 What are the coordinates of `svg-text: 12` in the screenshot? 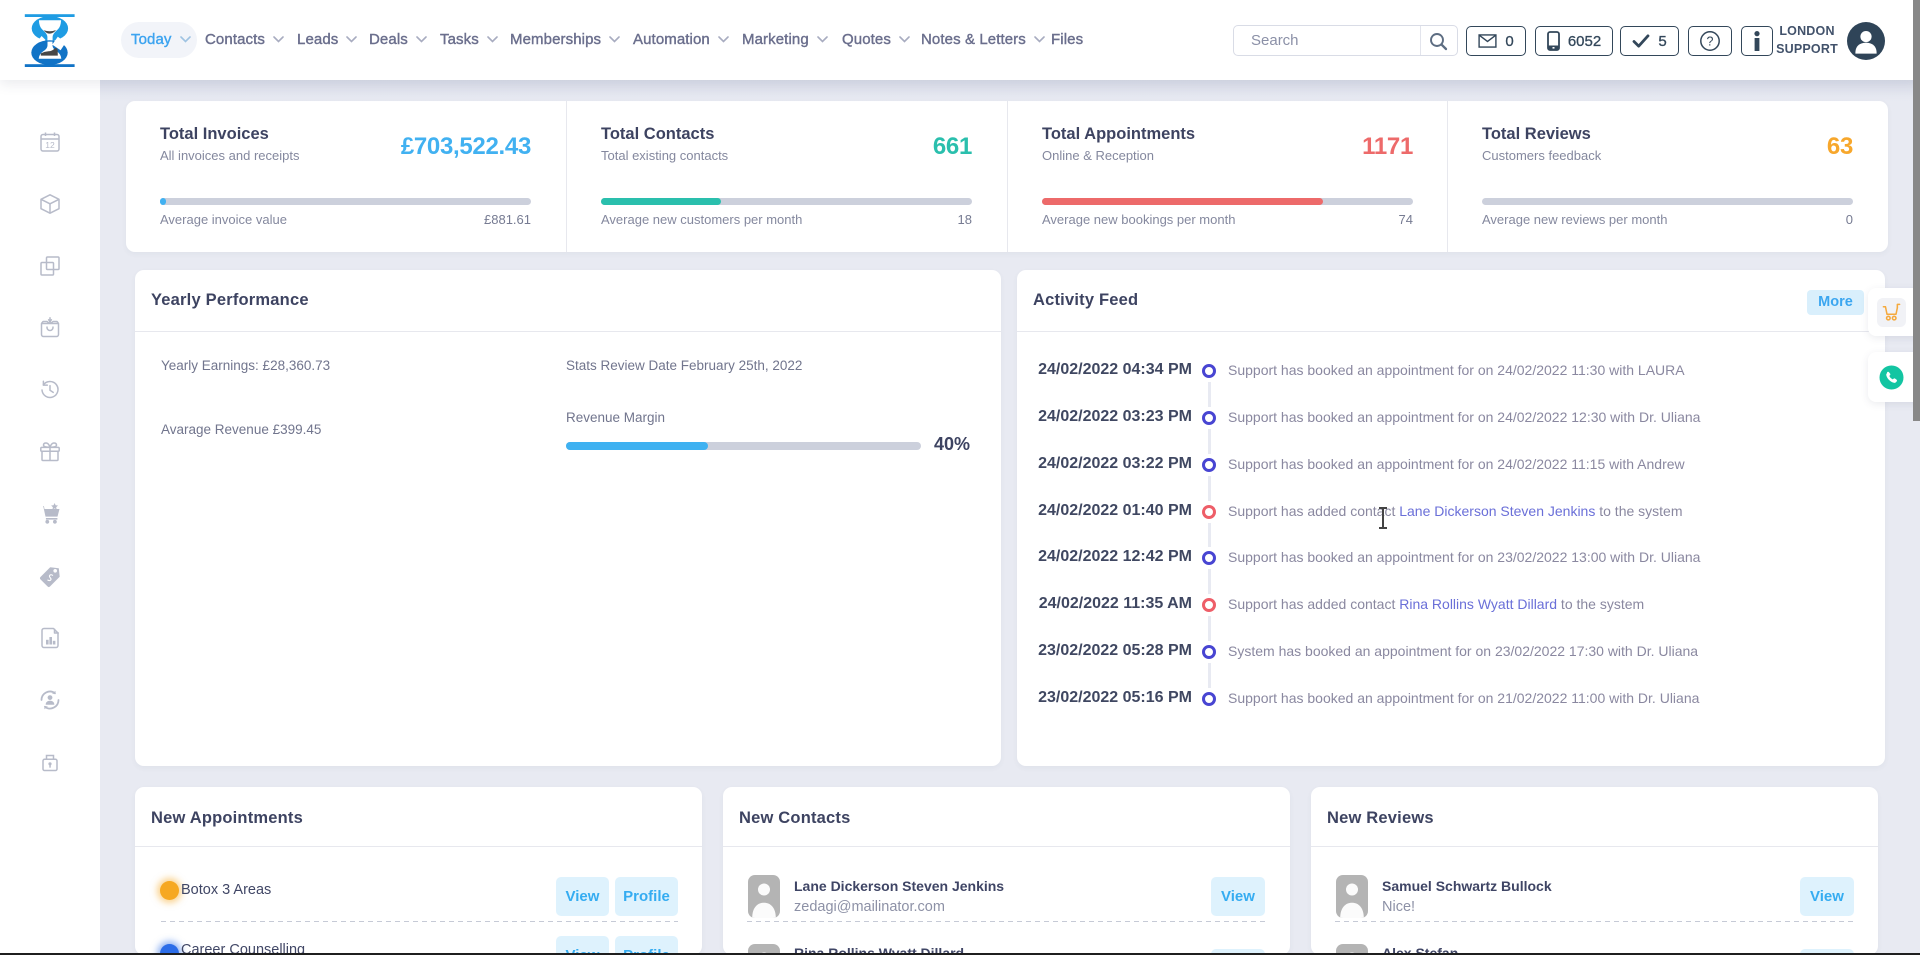 It's located at (50, 145).